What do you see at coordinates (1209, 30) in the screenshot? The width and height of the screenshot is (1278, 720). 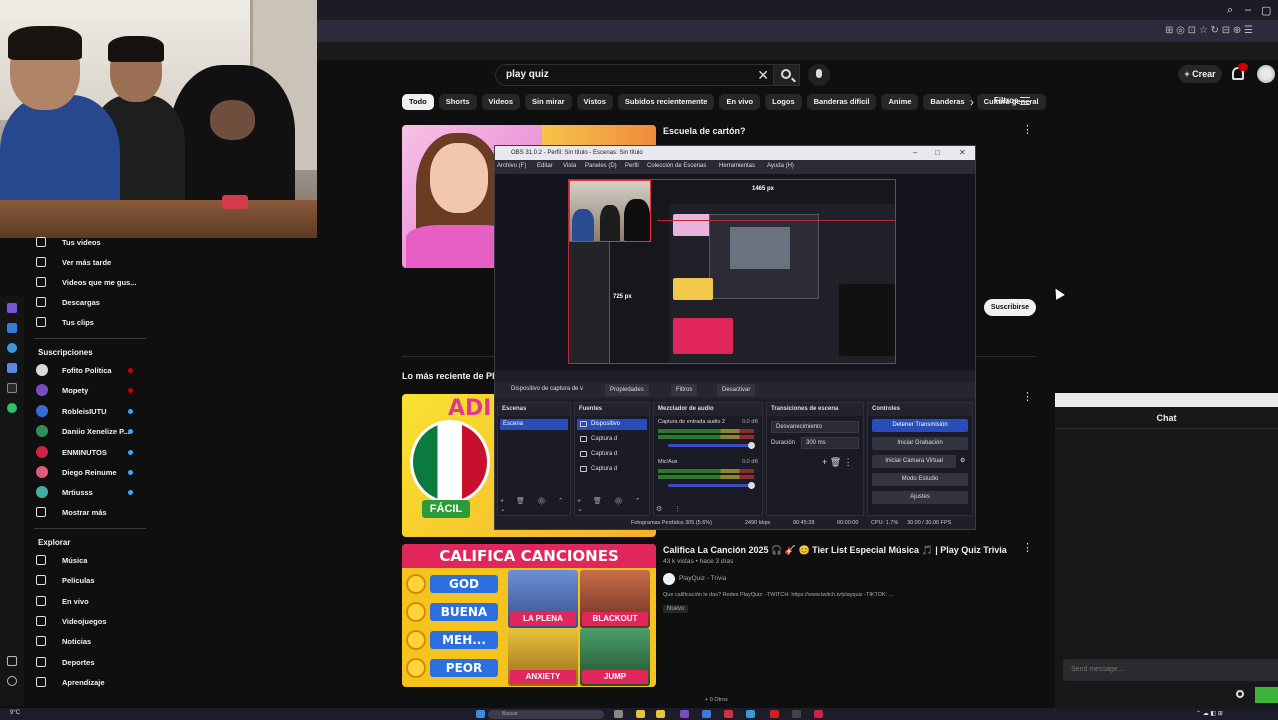 I see `extensions-icon: ⊞ ◎ ⊡ ☆ ↻ ⊟ ⊕ ☰` at bounding box center [1209, 30].